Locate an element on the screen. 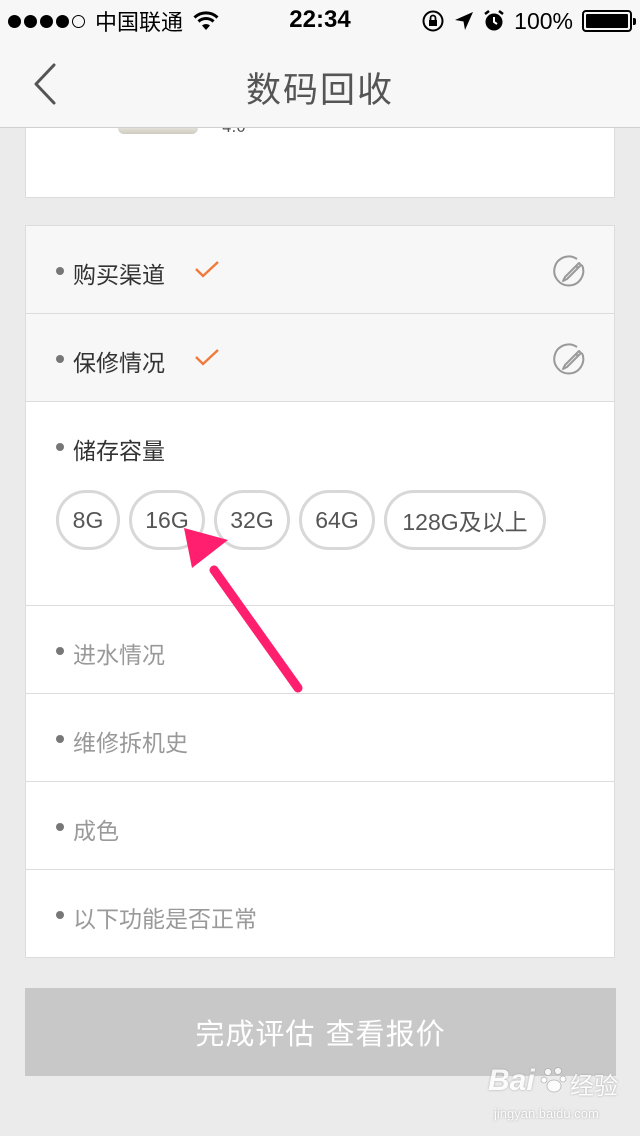  section-functions: 以下功能是否正常 is located at coordinates (320, 913).